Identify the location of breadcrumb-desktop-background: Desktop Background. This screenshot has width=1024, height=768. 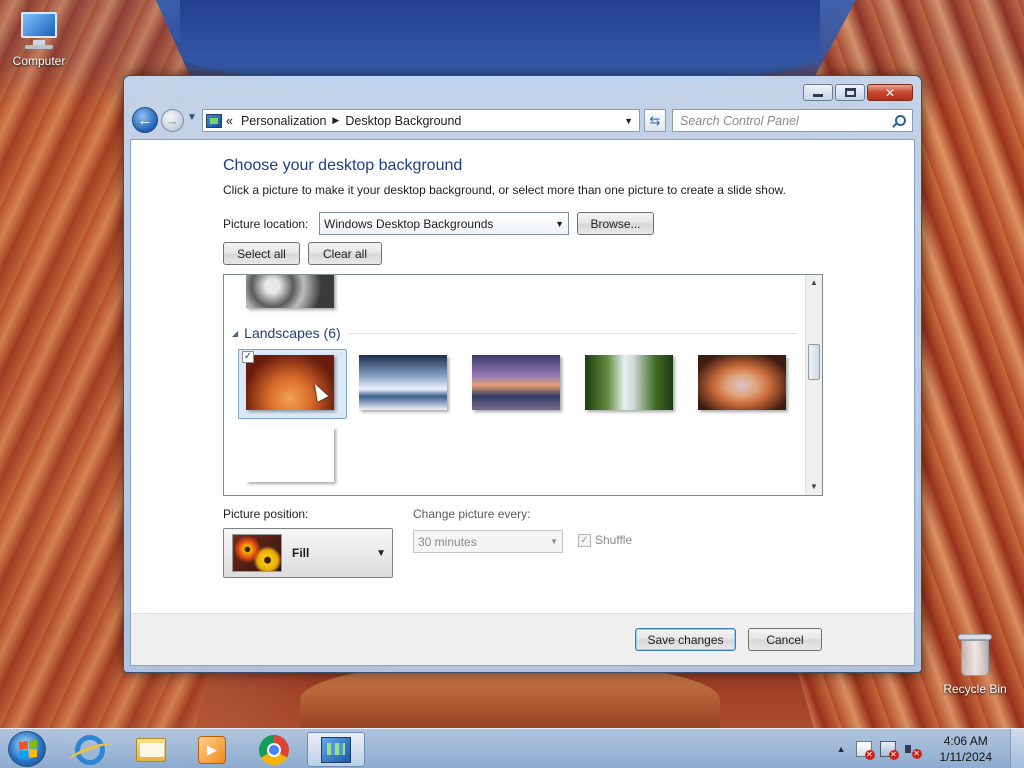
(403, 121).